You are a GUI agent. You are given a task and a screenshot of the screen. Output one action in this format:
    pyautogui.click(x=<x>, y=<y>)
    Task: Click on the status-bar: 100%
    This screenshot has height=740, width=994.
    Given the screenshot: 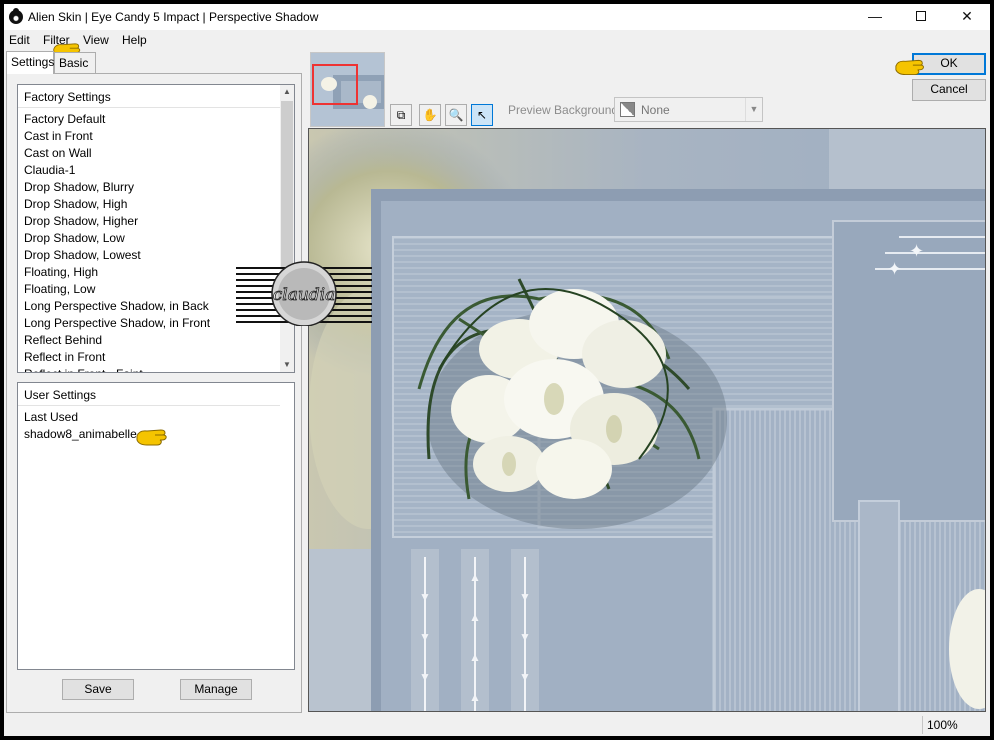 What is the action you would take?
    pyautogui.click(x=497, y=725)
    